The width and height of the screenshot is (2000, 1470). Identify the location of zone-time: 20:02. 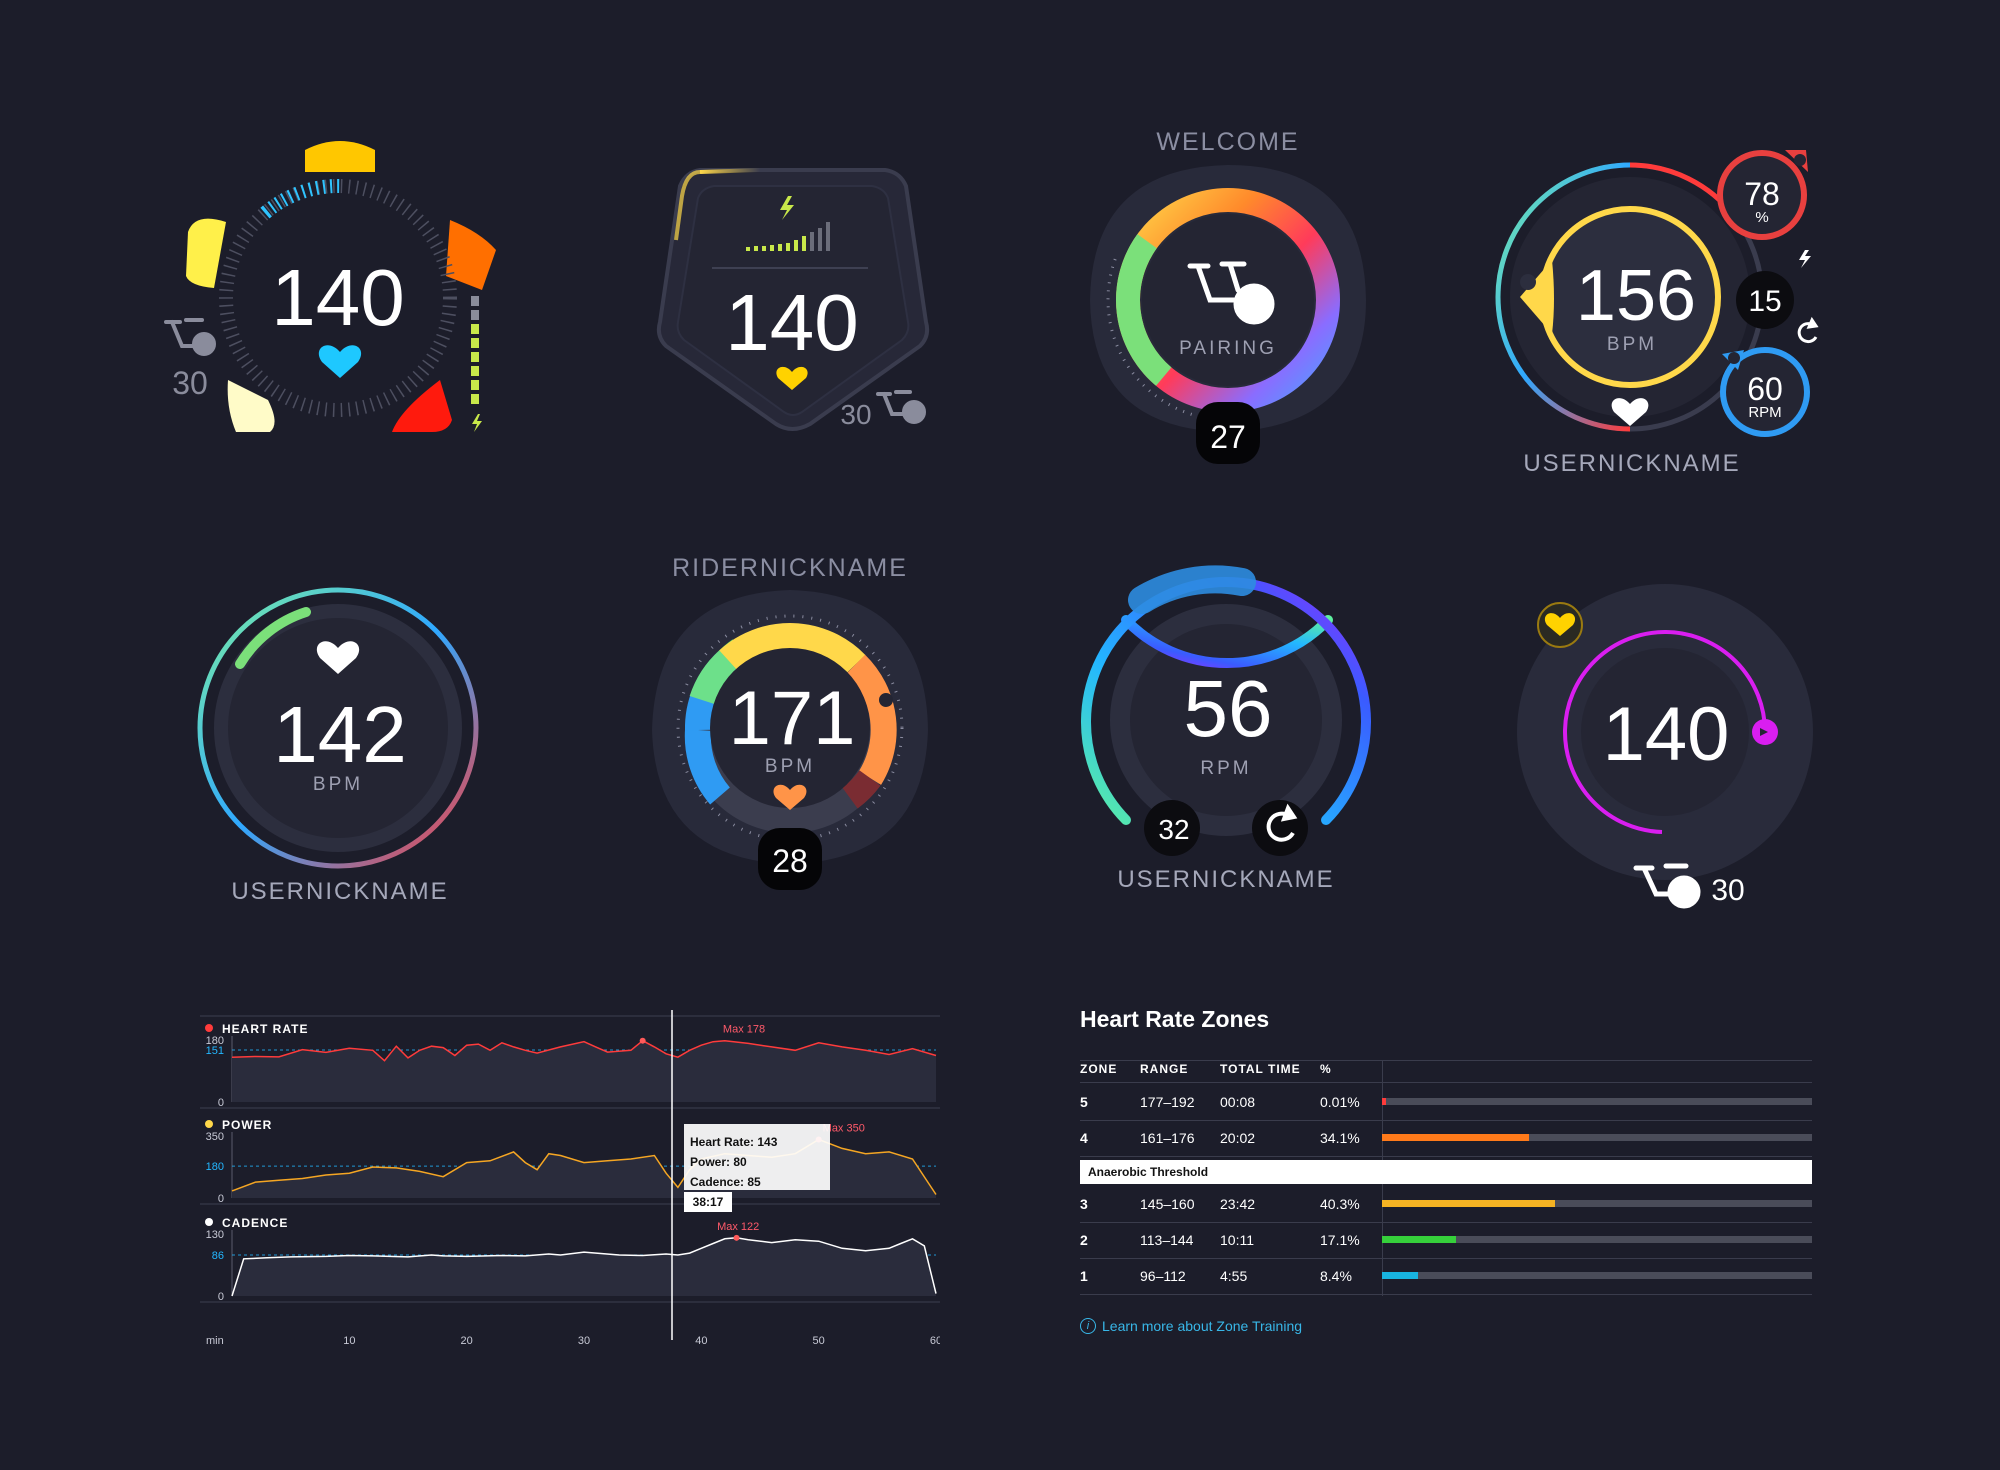
(1238, 1138).